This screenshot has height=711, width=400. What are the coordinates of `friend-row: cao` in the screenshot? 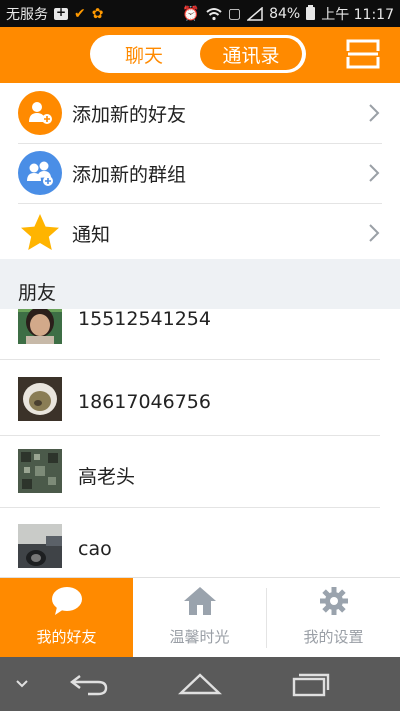 It's located at (200, 542).